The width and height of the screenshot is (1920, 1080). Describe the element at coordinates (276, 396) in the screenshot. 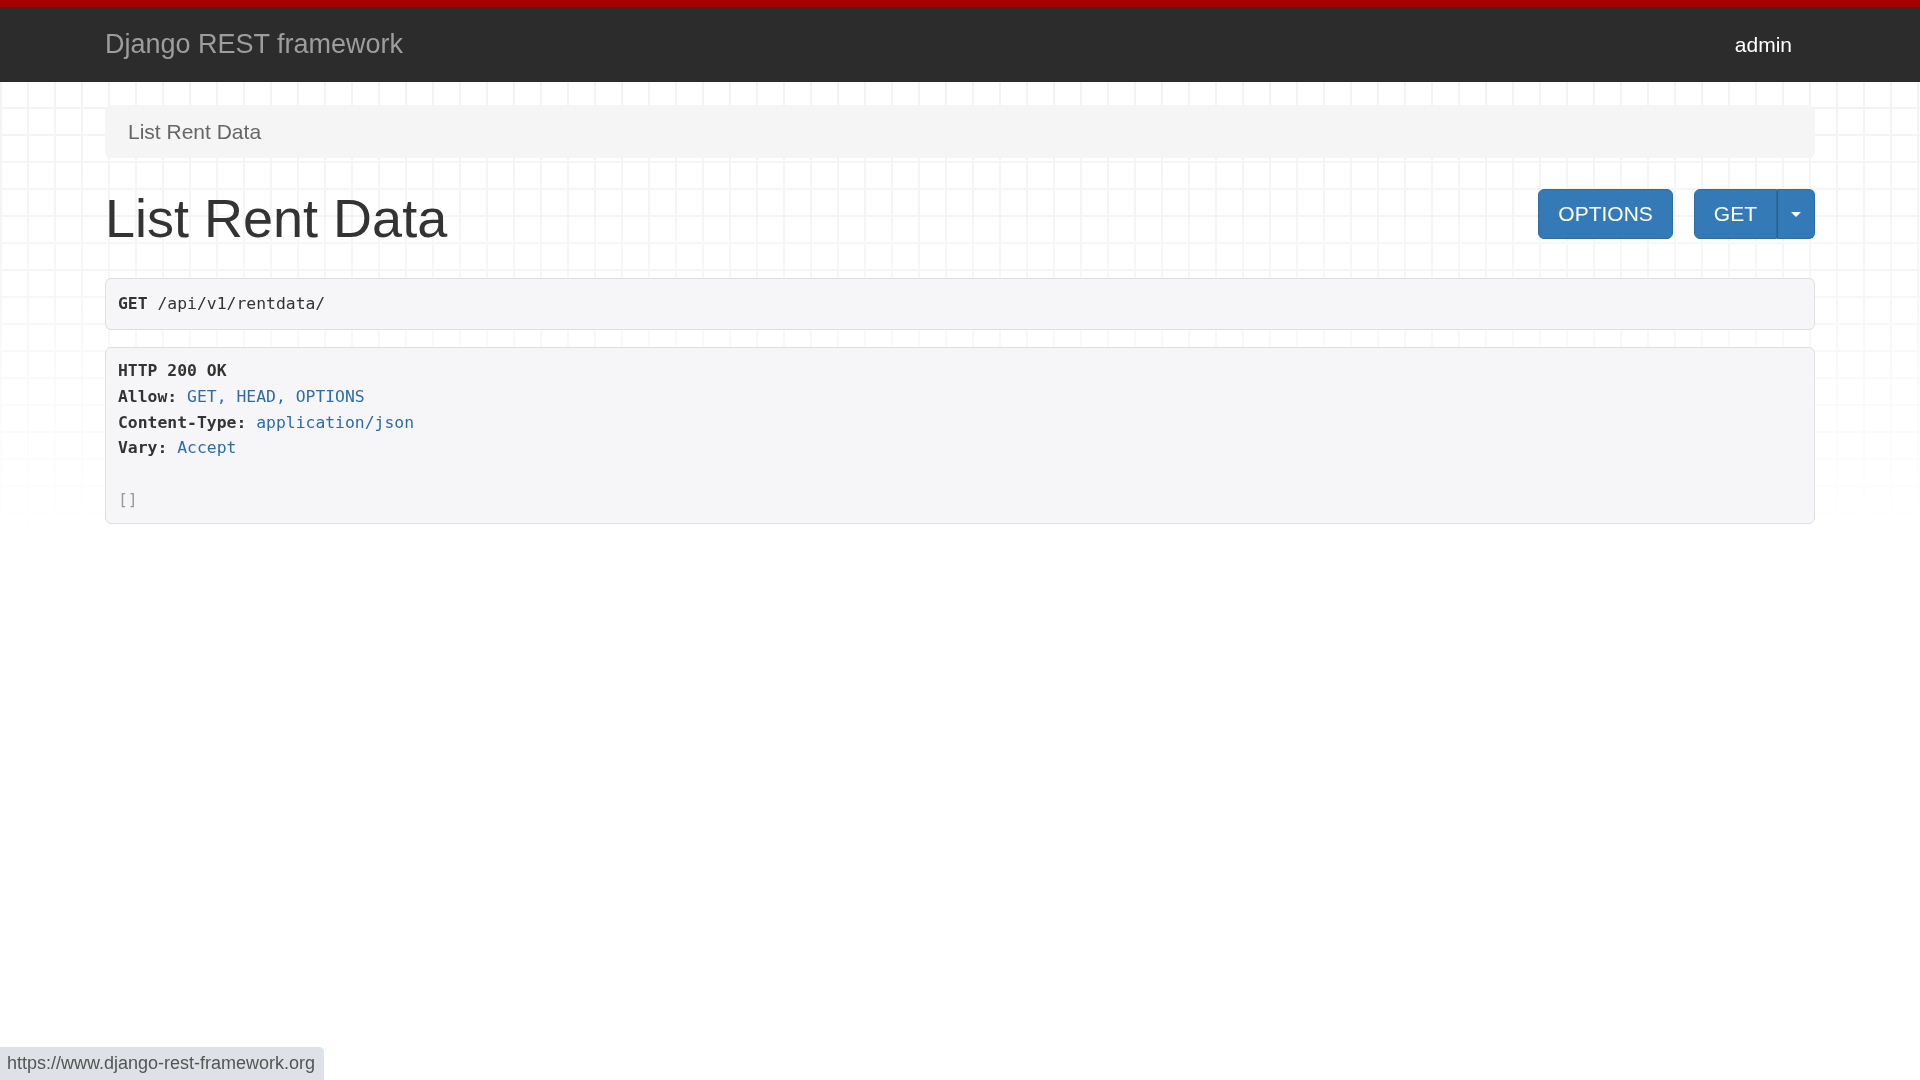

I see `header-value: GET, HEAD, OPTIONS` at that location.